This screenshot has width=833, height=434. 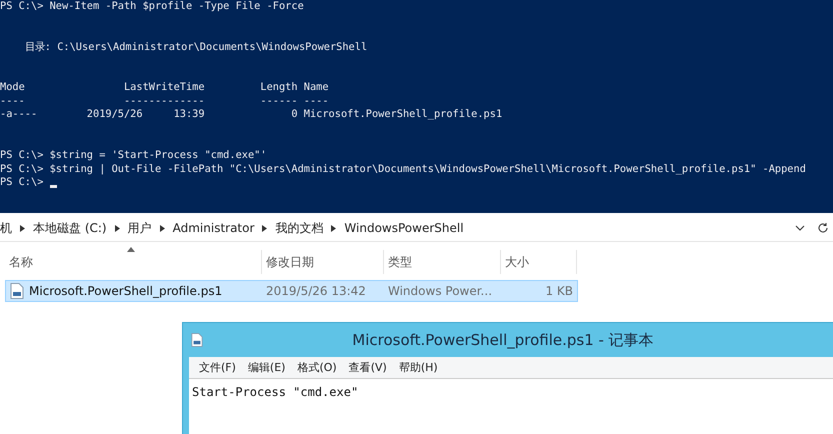 I want to click on column-header: 修改日期, so click(x=323, y=262).